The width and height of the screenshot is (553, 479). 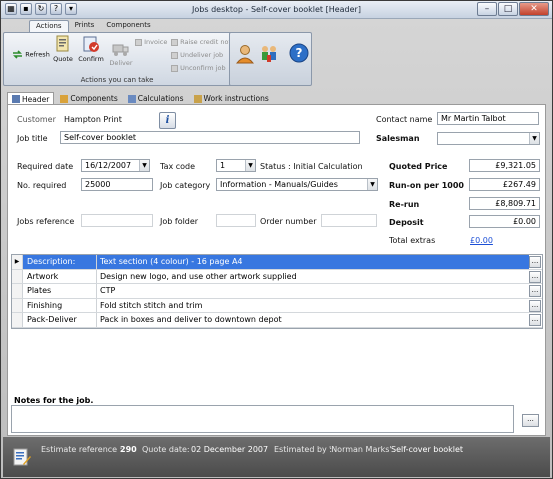 I want to click on refresh-label: Refresh, so click(x=37, y=54).